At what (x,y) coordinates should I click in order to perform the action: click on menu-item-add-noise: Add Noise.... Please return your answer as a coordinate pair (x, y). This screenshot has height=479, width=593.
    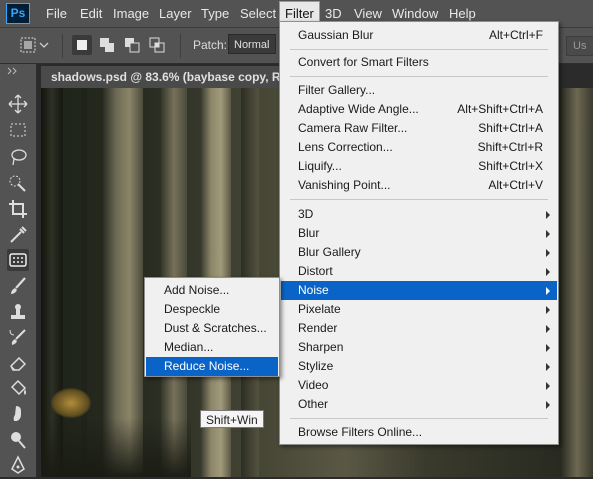
    Looking at the image, I should click on (212, 290).